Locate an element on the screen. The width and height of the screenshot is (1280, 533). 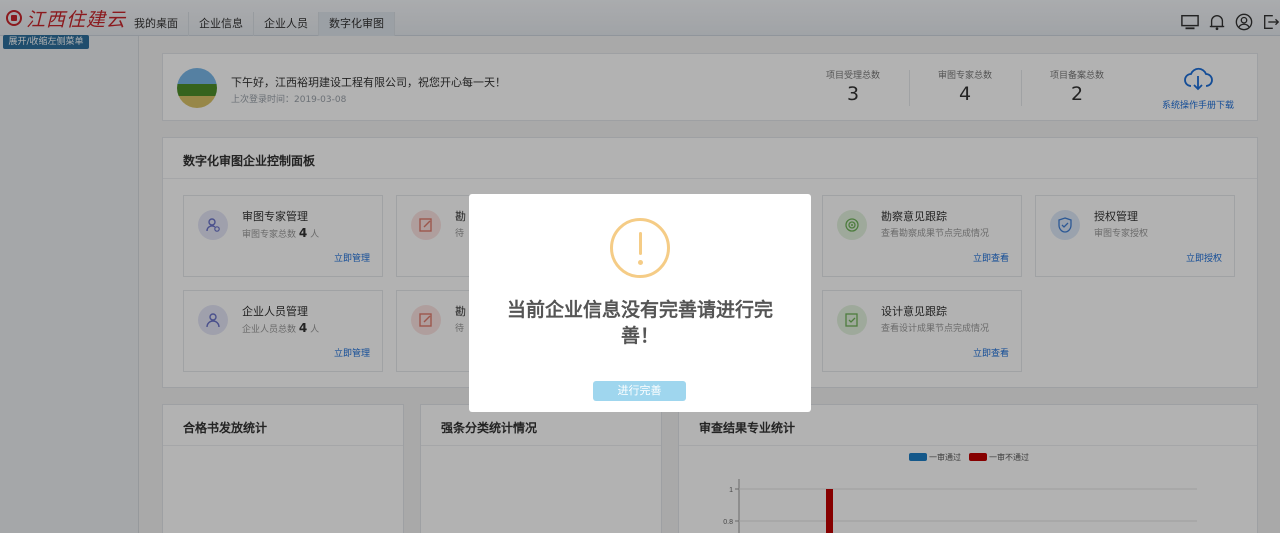
dialog-message: 当前企业信息没有完善请进行完善！ is located at coordinates (639, 323).